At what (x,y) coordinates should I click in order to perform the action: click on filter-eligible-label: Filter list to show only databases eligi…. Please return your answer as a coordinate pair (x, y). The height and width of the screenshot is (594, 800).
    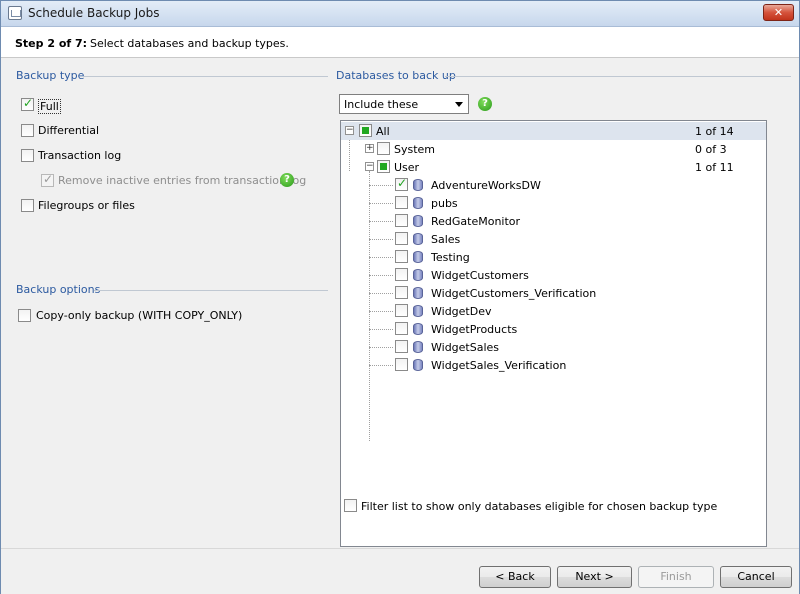
    Looking at the image, I should click on (539, 506).